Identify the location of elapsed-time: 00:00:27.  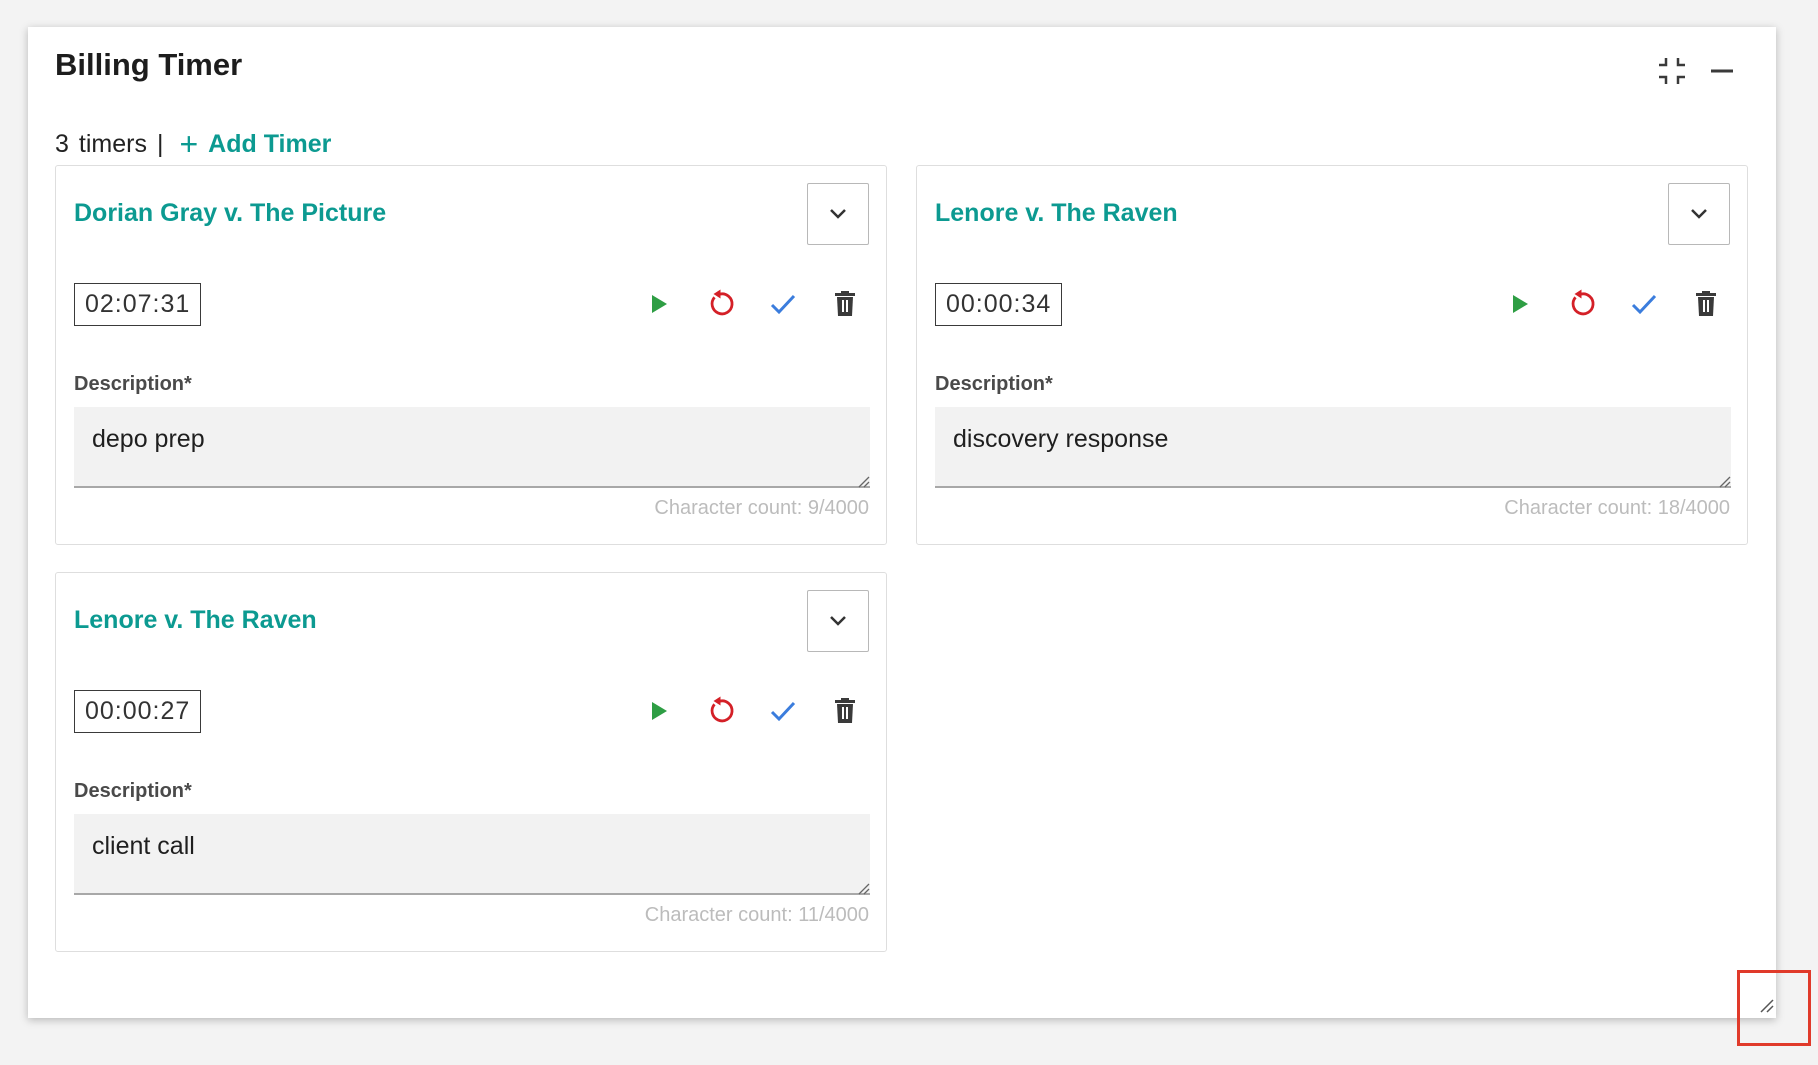
(138, 711).